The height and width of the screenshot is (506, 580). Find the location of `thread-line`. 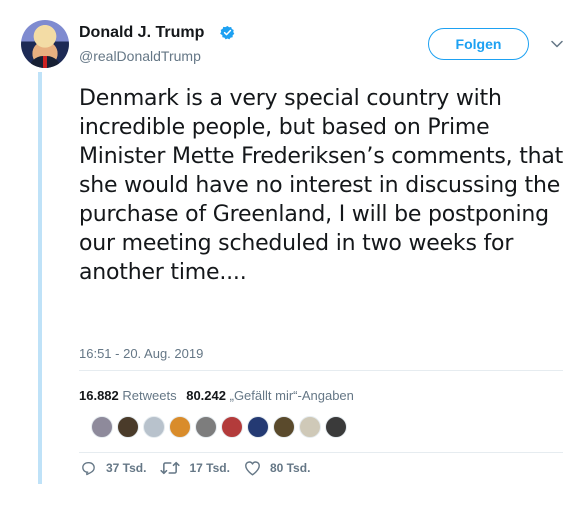

thread-line is located at coordinates (40, 278).